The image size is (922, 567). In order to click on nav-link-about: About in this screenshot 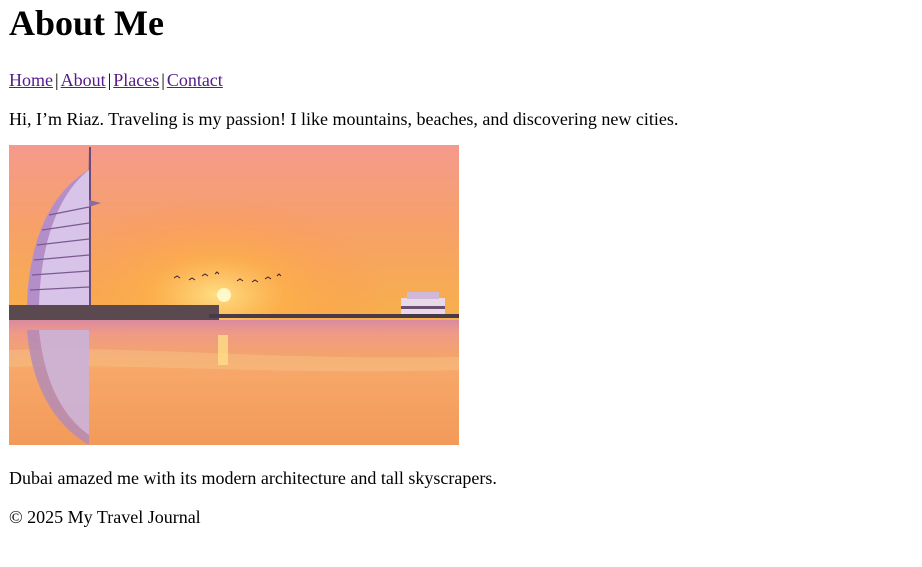, I will do `click(83, 80)`.